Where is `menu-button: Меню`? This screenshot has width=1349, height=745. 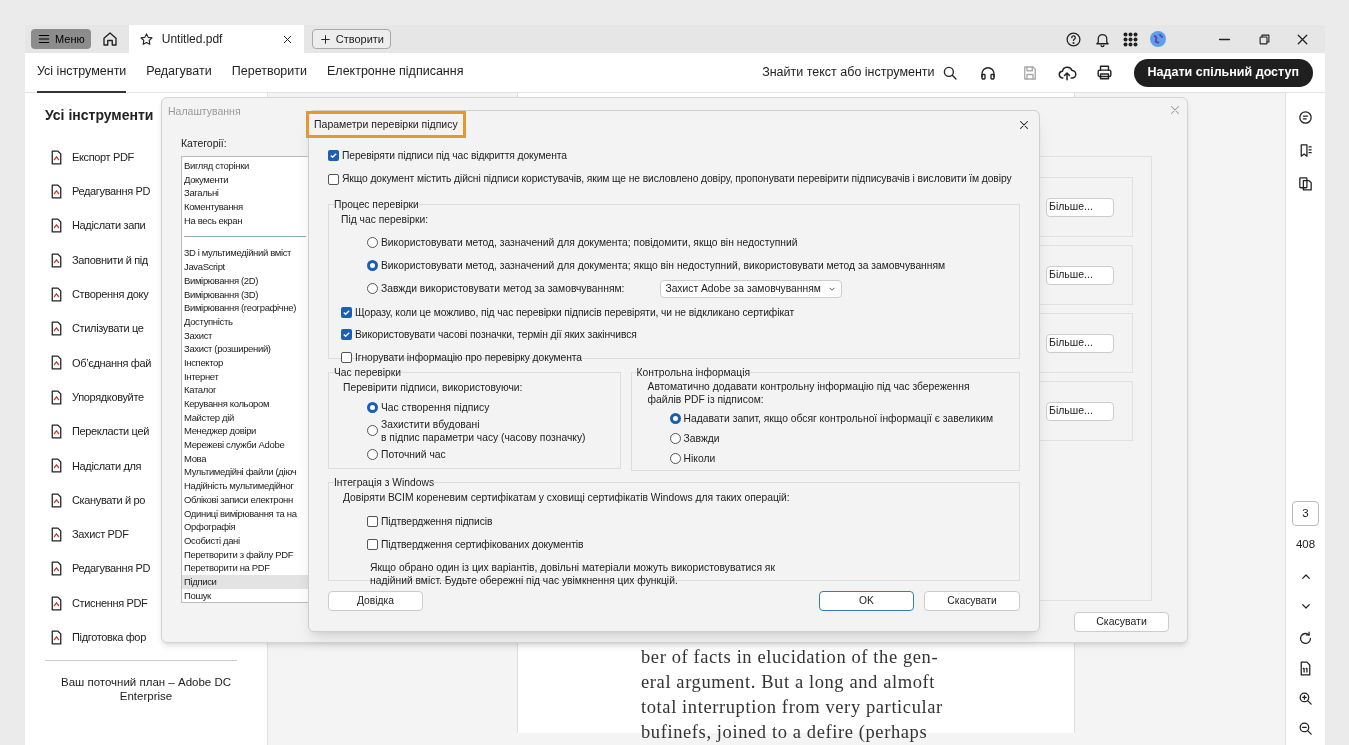 menu-button: Меню is located at coordinates (61, 39).